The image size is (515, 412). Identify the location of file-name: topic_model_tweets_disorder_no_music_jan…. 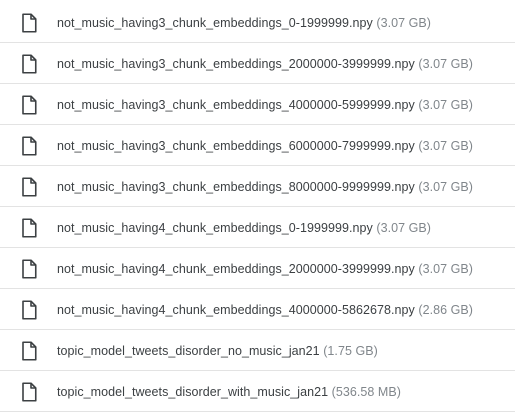
(188, 351).